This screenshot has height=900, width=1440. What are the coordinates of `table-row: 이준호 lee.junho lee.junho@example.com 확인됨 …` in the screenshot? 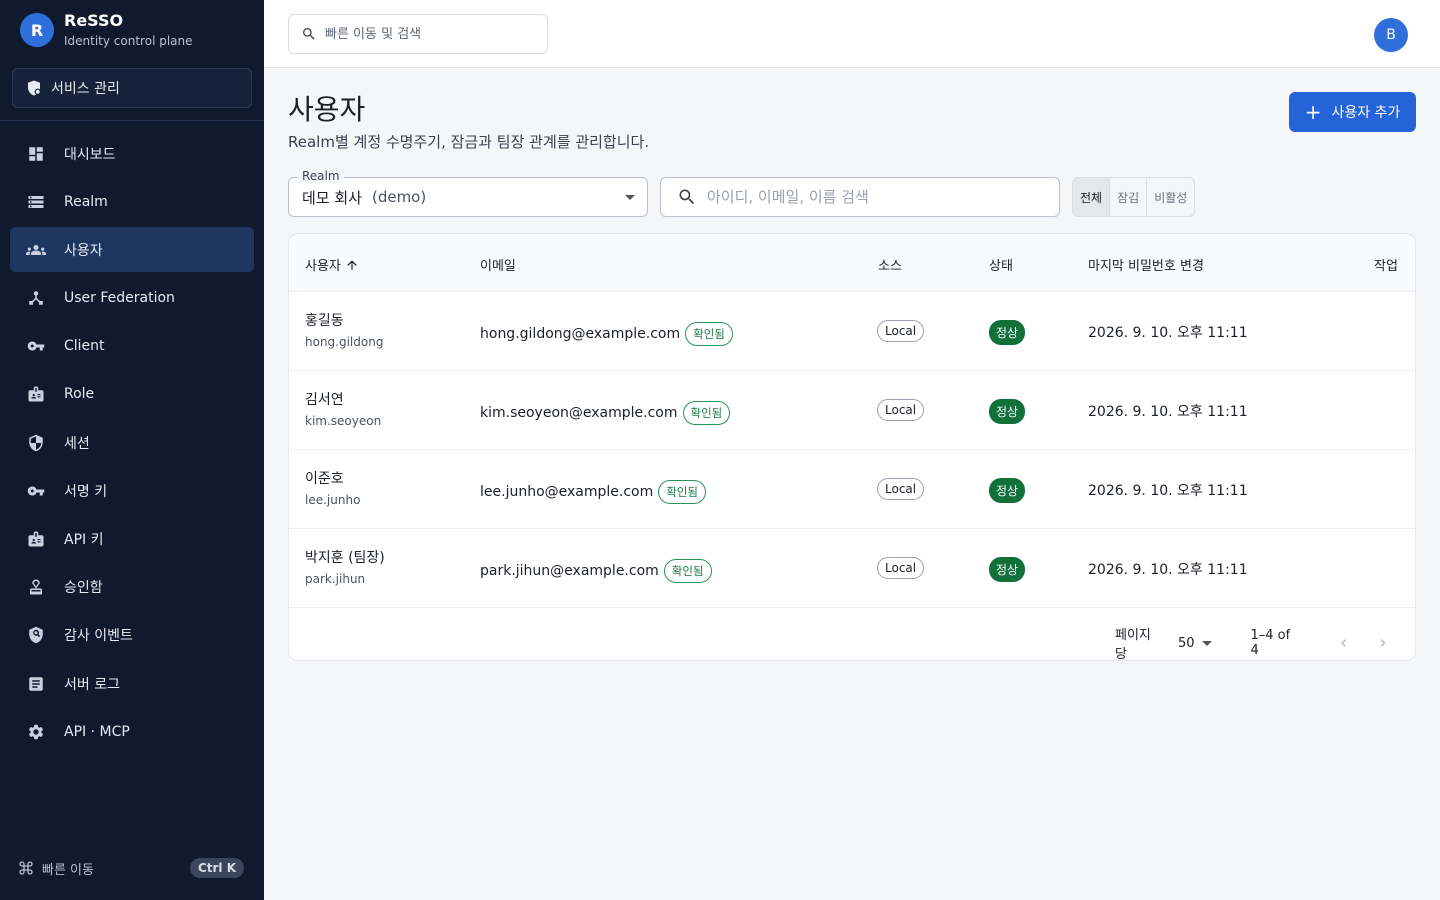 It's located at (852, 489).